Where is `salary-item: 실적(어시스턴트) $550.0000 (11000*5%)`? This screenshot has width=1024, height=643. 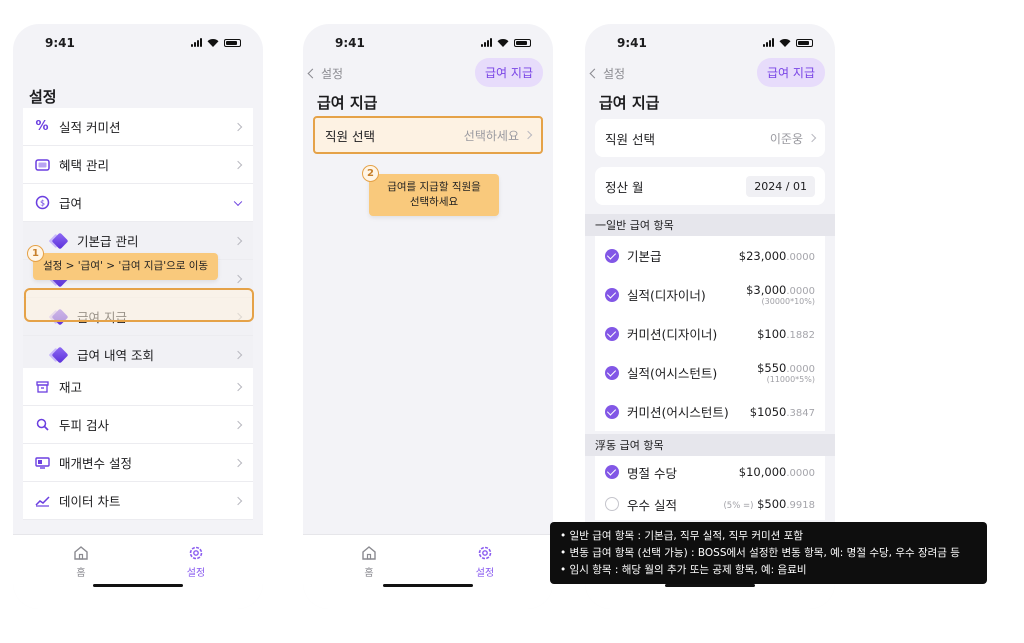 salary-item: 실적(어시스턴트) $550.0000 (11000*5%) is located at coordinates (710, 372).